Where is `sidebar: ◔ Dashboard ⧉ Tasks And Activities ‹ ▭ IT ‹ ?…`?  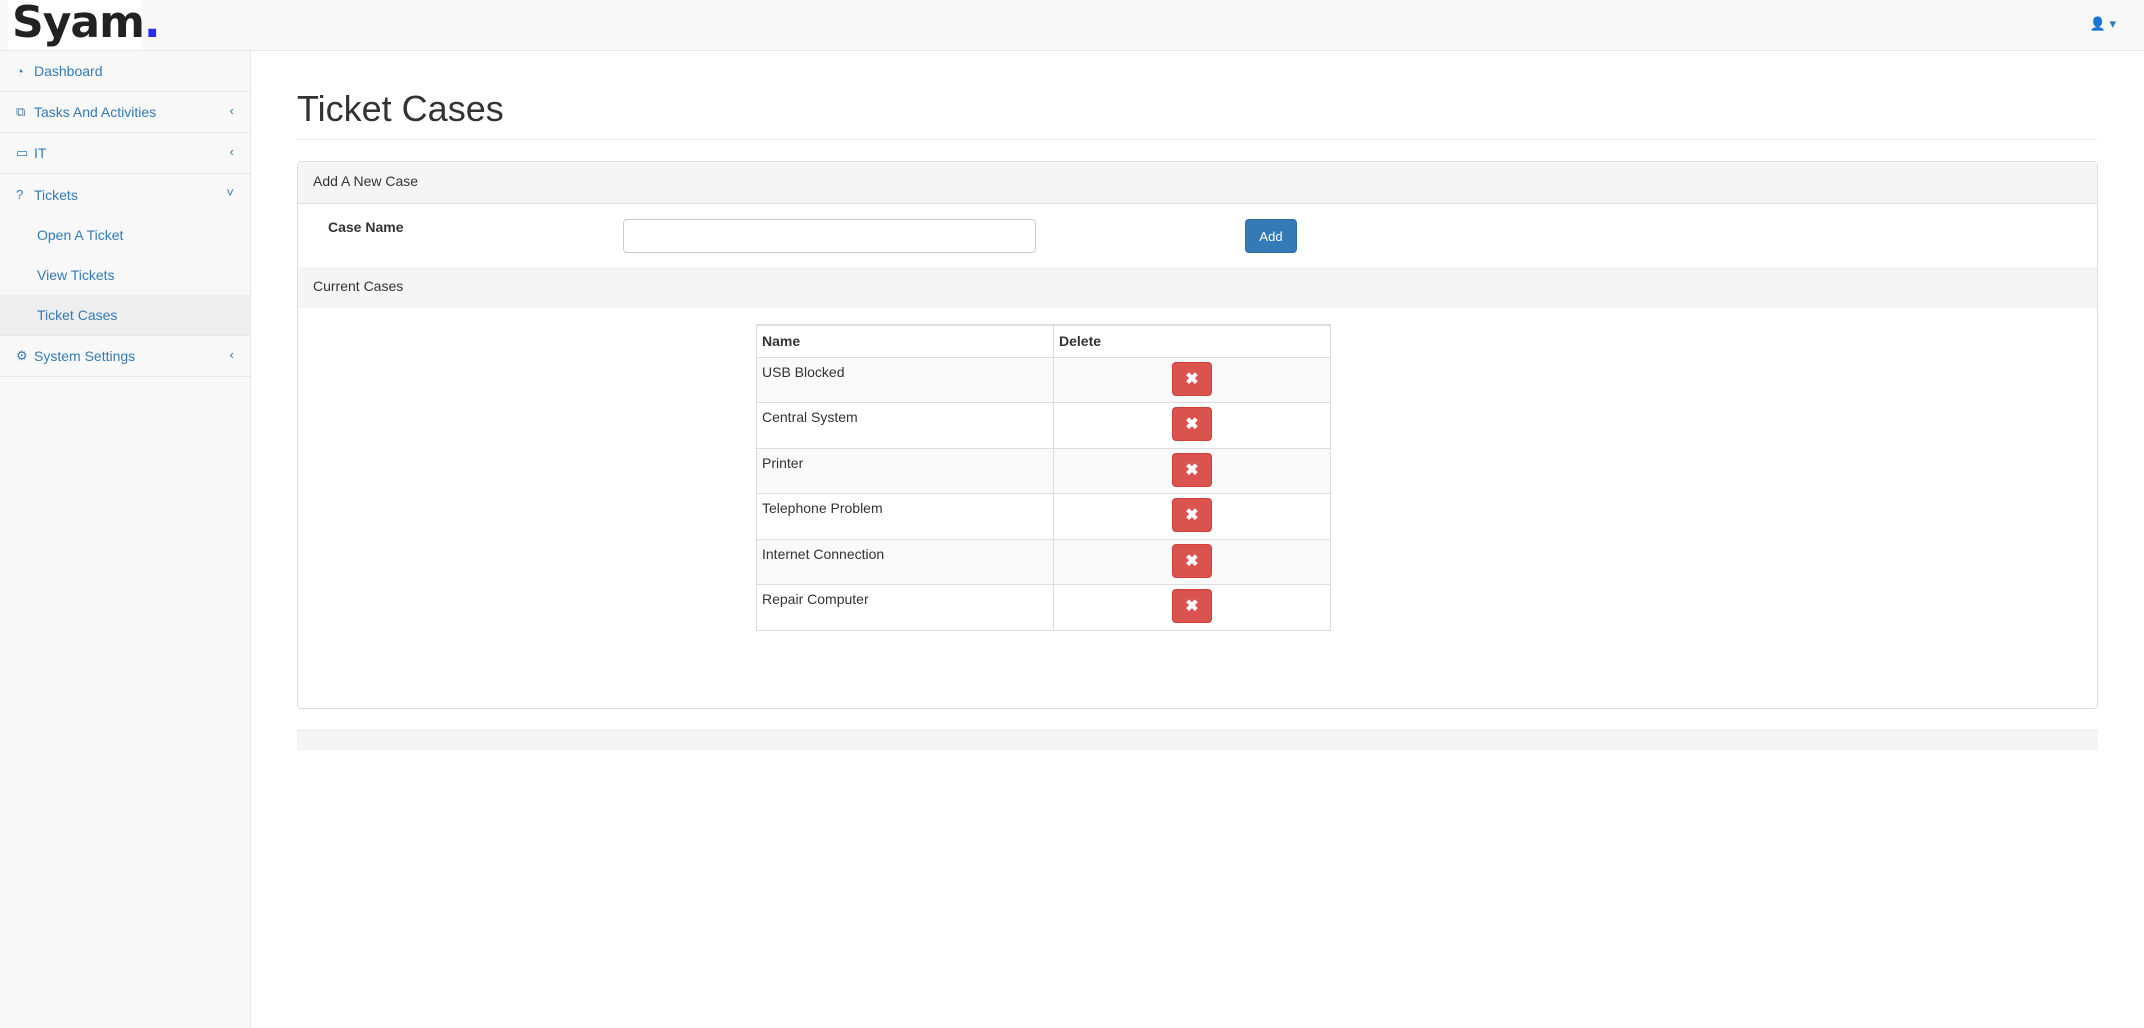
sidebar: ◔ Dashboard ⧉ Tasks And Activities ‹ ▭ IT ‹ ?… is located at coordinates (125, 539).